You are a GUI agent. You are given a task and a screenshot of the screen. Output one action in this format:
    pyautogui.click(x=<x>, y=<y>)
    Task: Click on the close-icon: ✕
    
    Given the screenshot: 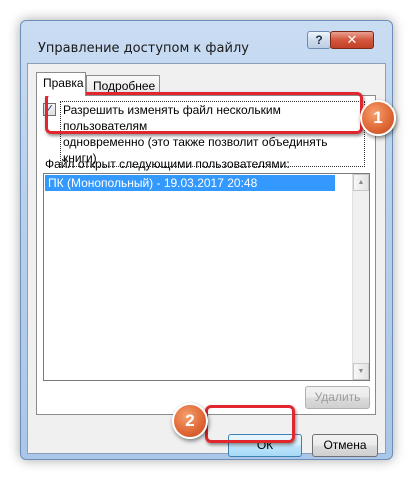 What is the action you would take?
    pyautogui.click(x=352, y=39)
    